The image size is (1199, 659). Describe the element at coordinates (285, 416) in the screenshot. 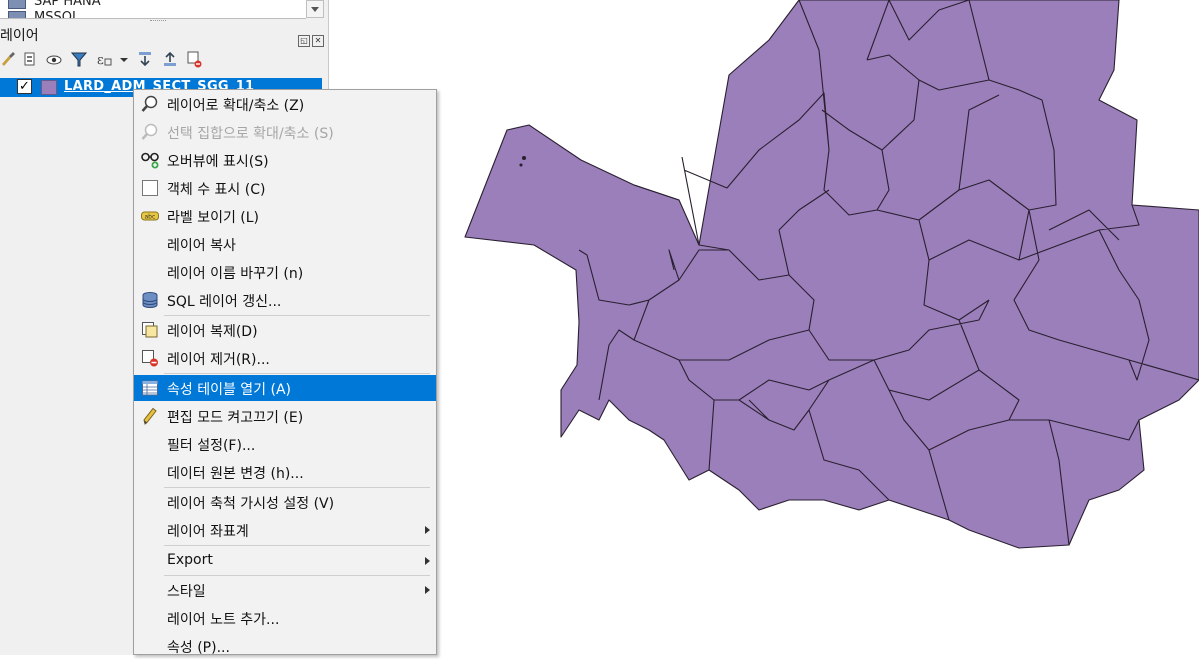

I see `menu-item-toggle-editing: 편집 모드 켜고끄기 (E)` at that location.